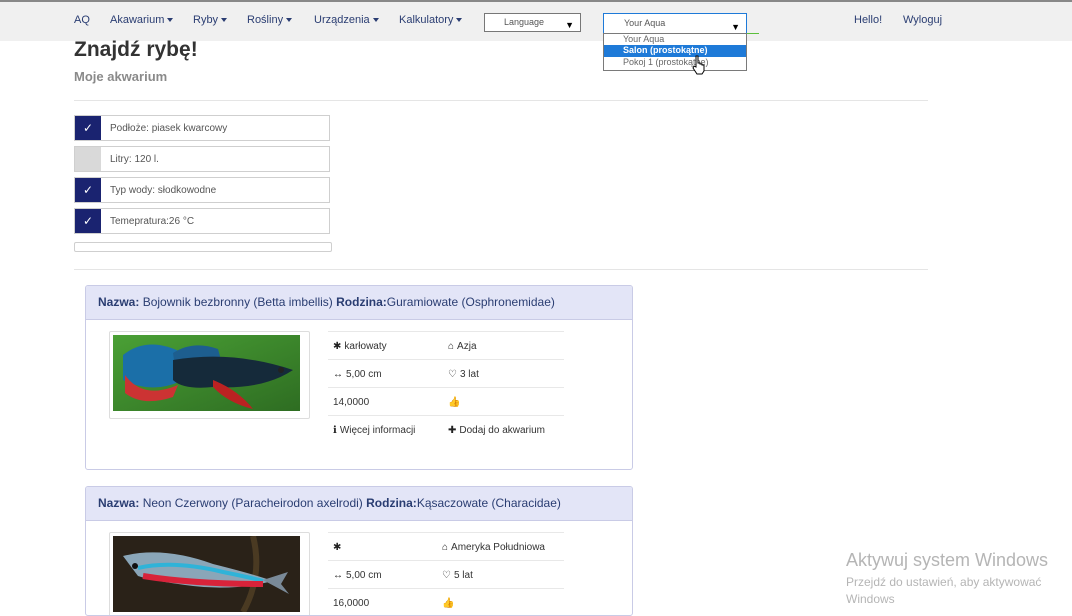 The image size is (1072, 616). Describe the element at coordinates (947, 560) in the screenshot. I see `windows-activation-title: Aktywuj system Windows` at that location.